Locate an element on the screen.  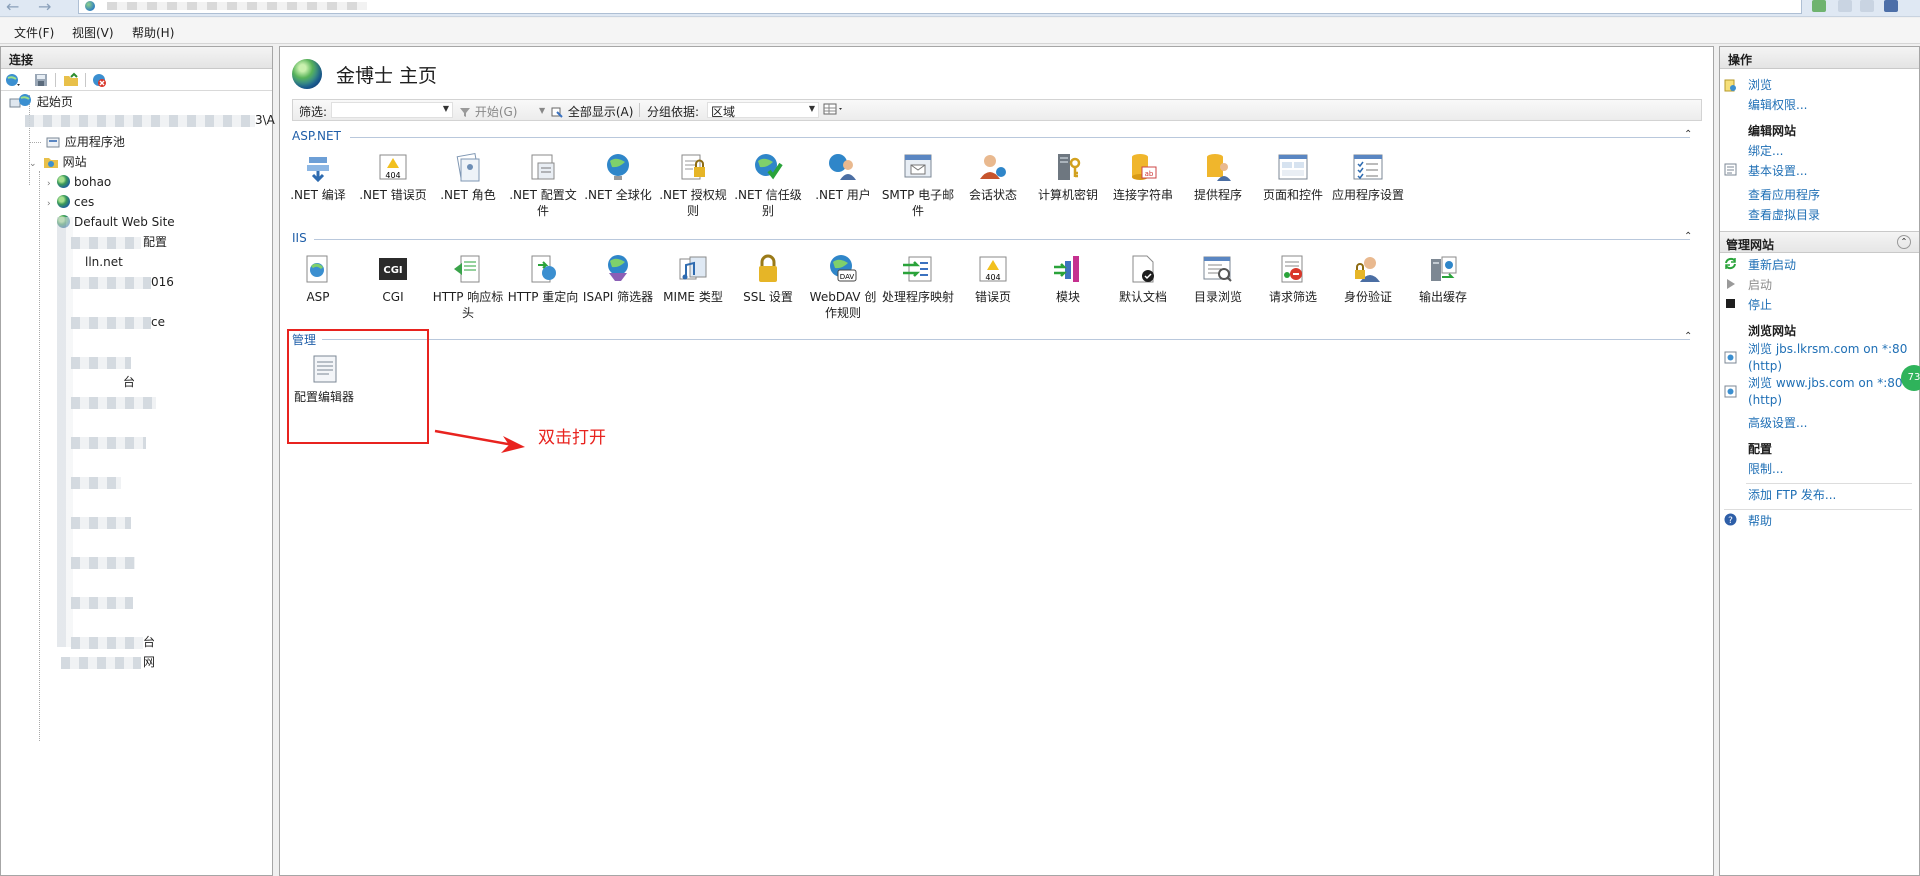
menu-file: 文件(F) is located at coordinates (34, 32).